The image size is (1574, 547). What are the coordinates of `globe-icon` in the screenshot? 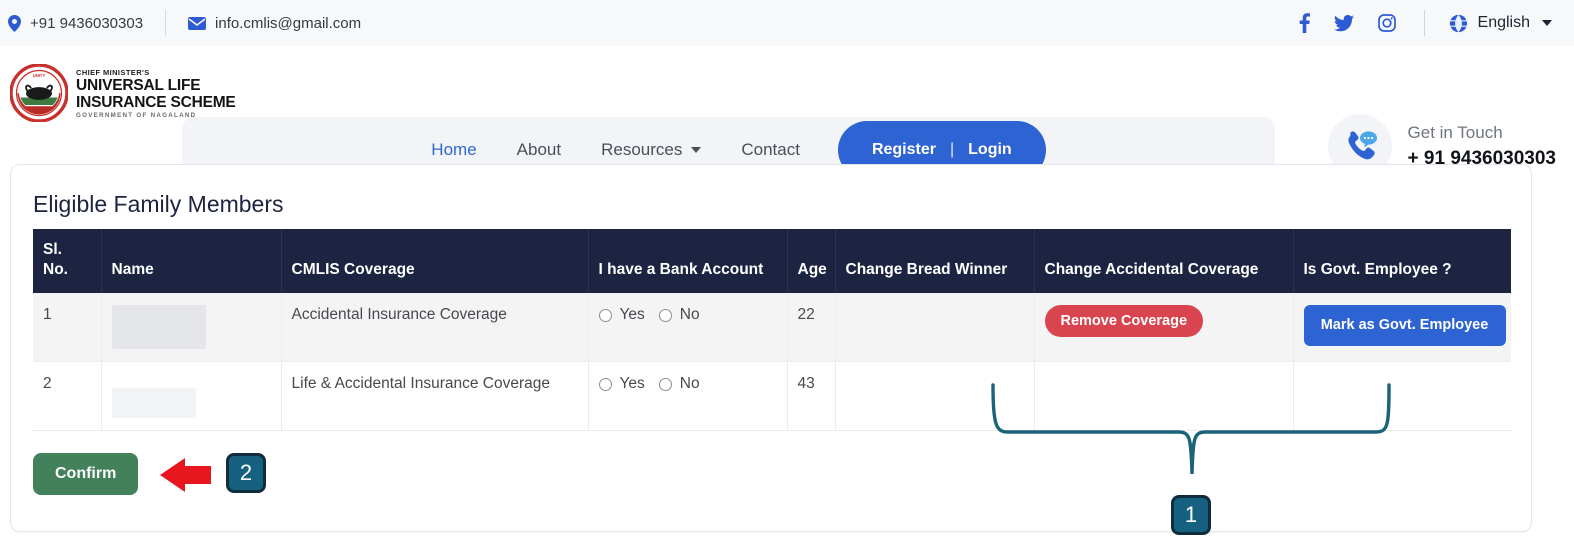 It's located at (1458, 23).